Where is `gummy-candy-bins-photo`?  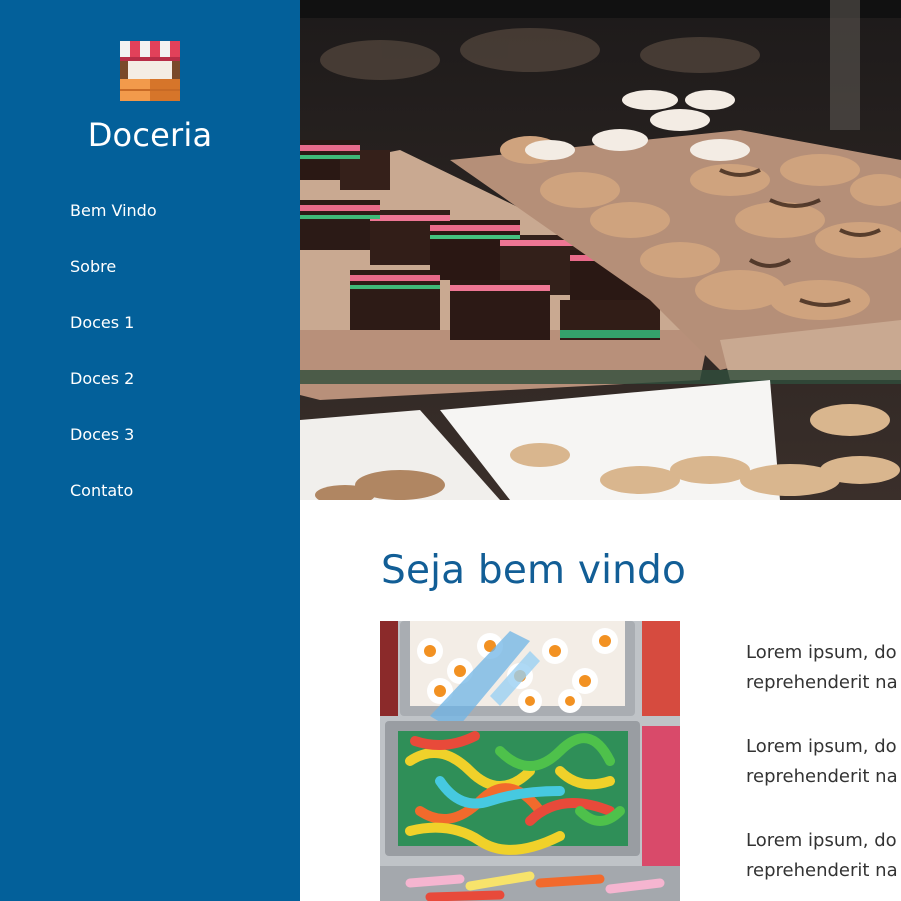
gummy-candy-bins-photo is located at coordinates (530, 761).